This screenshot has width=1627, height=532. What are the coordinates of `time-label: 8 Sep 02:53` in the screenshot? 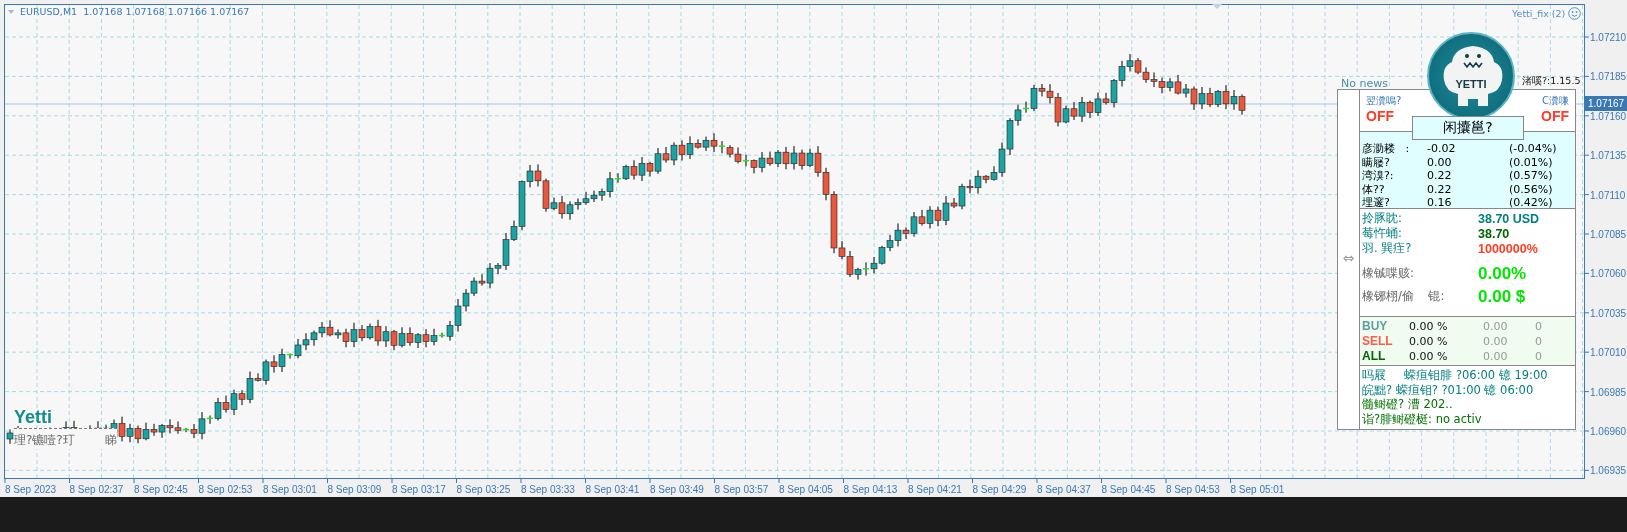 It's located at (225, 489).